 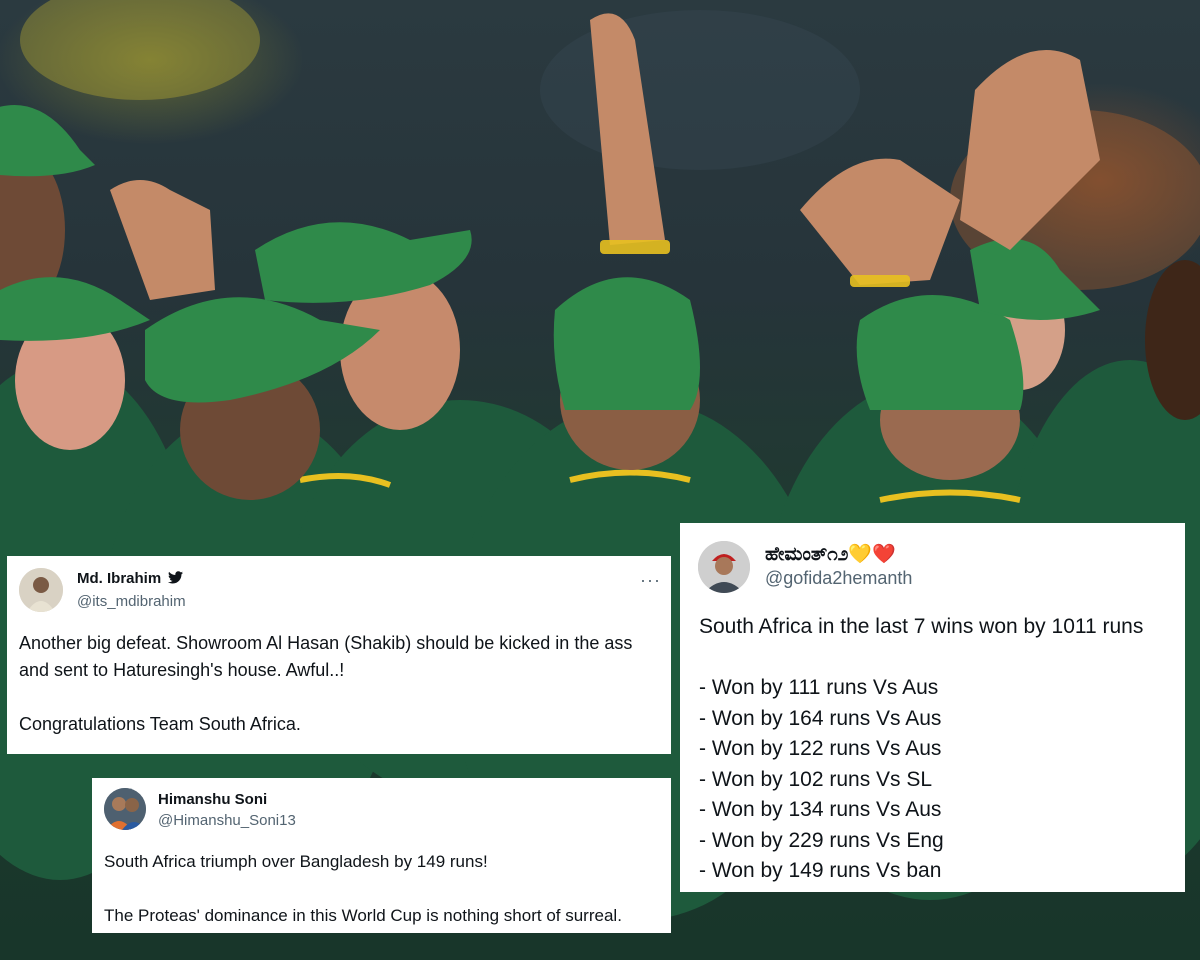 I want to click on author-name: Md. Ibrahim, so click(x=130, y=578).